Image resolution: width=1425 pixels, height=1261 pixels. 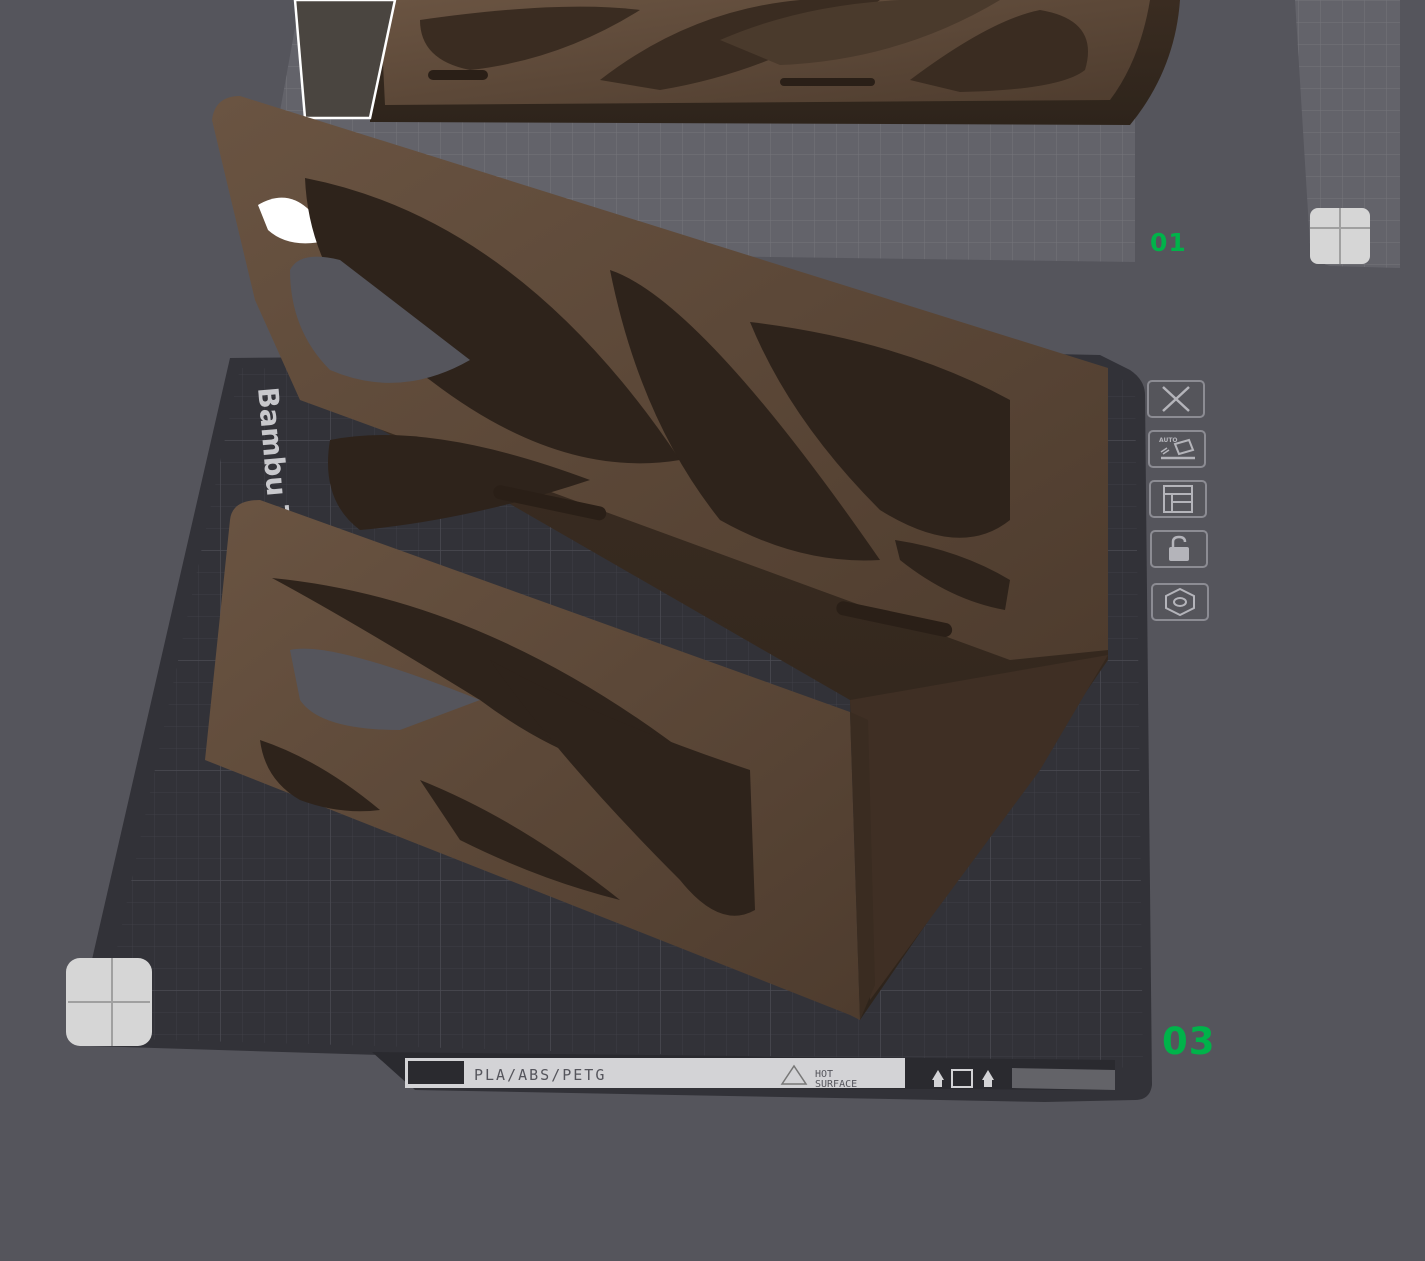 What do you see at coordinates (775, 62) in the screenshot?
I see `plate-01-model` at bounding box center [775, 62].